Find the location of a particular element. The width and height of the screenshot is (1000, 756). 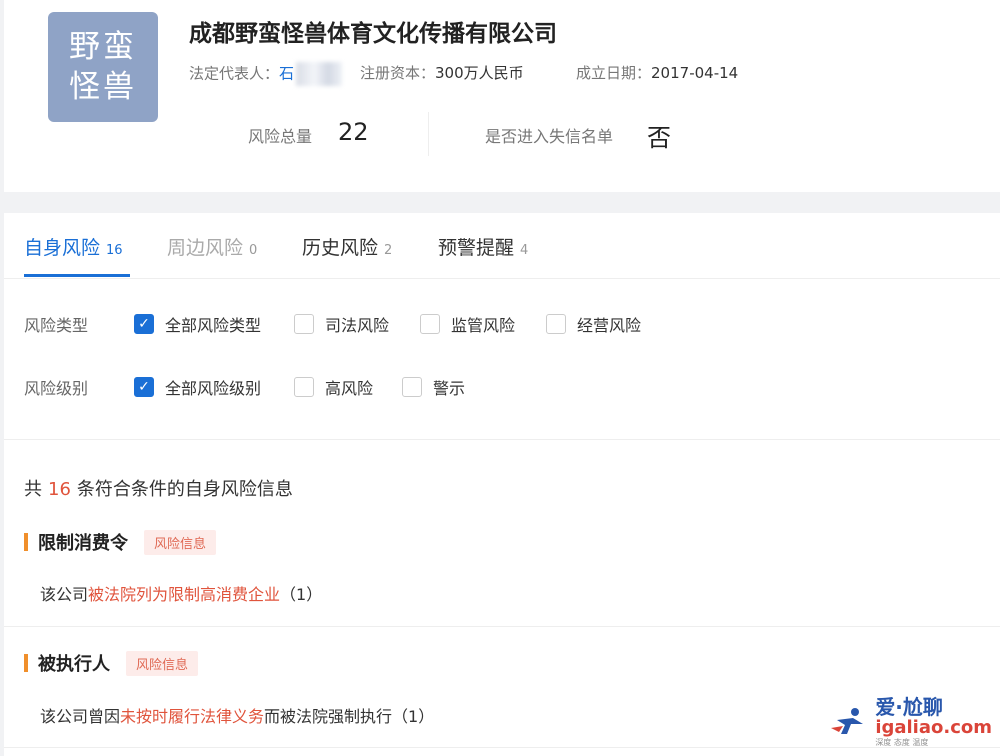

tab-label: 周边风险 is located at coordinates (205, 248).